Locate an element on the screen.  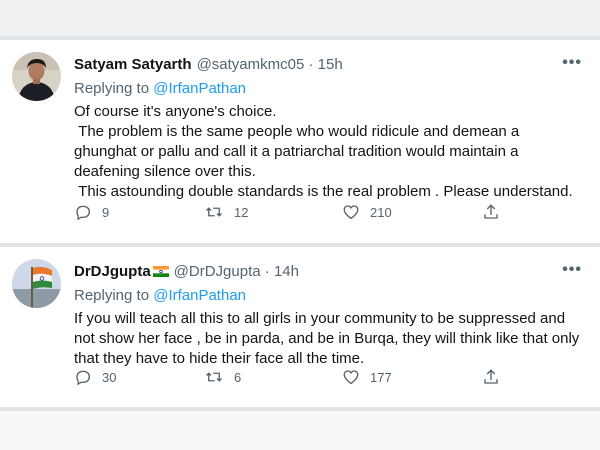
retweet-count: 12 is located at coordinates (241, 212).